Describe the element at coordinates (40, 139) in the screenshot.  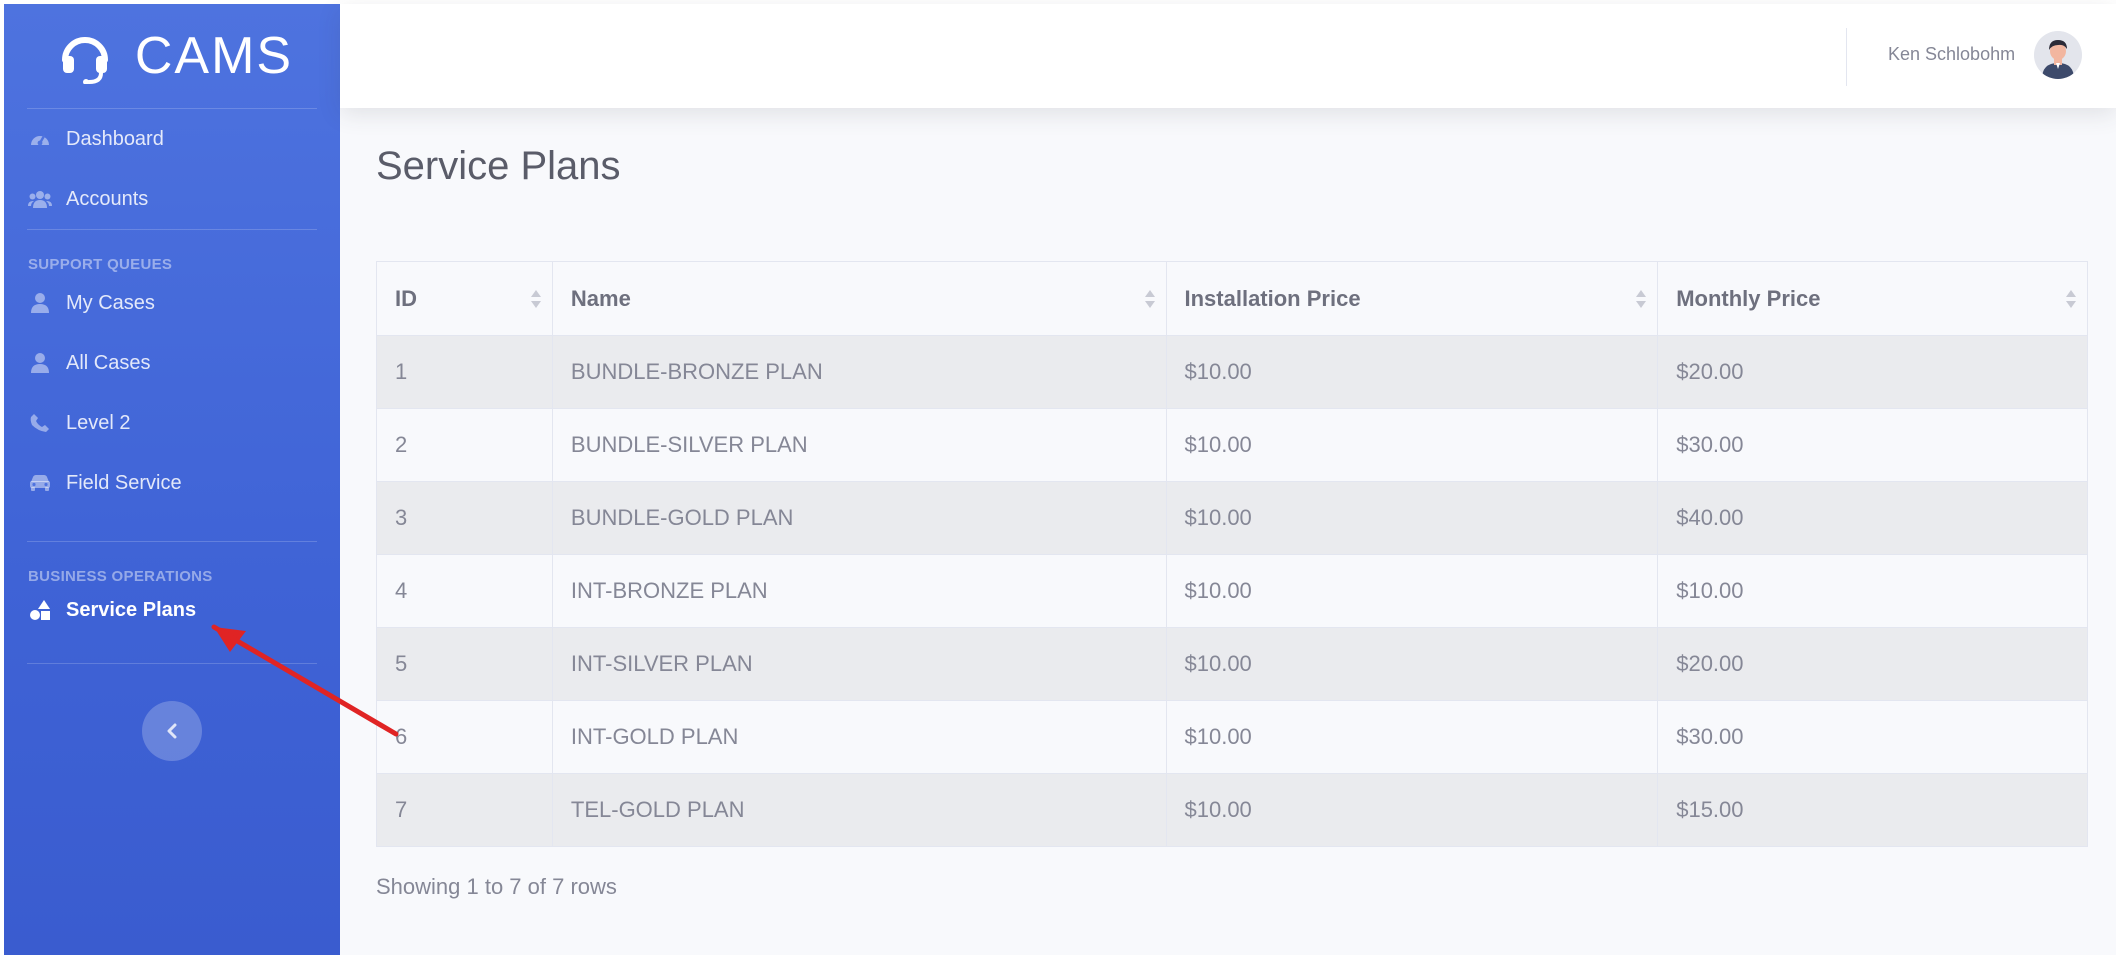
I see `tachometer-icon` at that location.